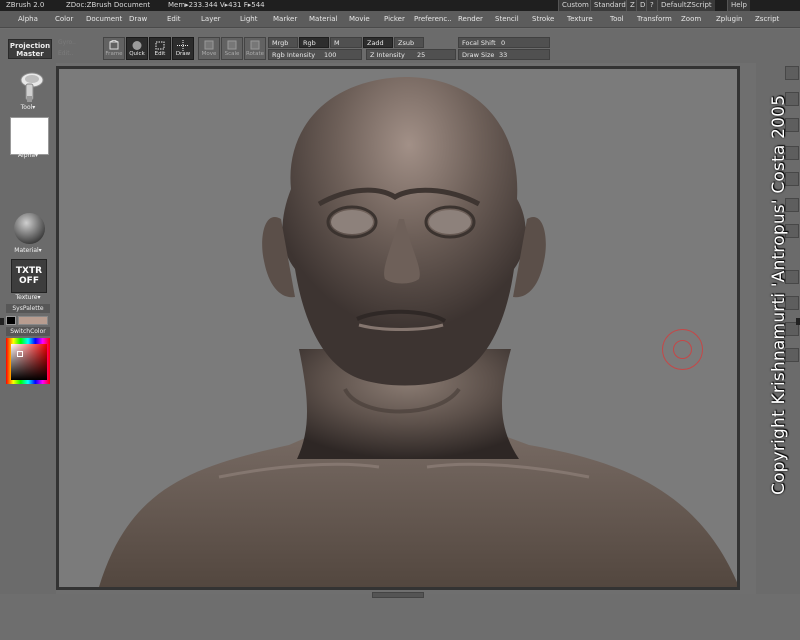 The image size is (800, 640). I want to click on alpha-swatch, so click(29, 136).